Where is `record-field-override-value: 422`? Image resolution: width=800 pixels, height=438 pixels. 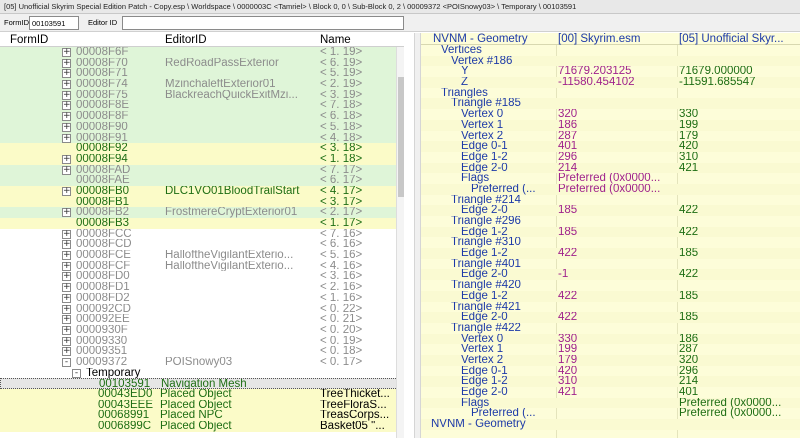 record-field-override-value: 422 is located at coordinates (739, 274).